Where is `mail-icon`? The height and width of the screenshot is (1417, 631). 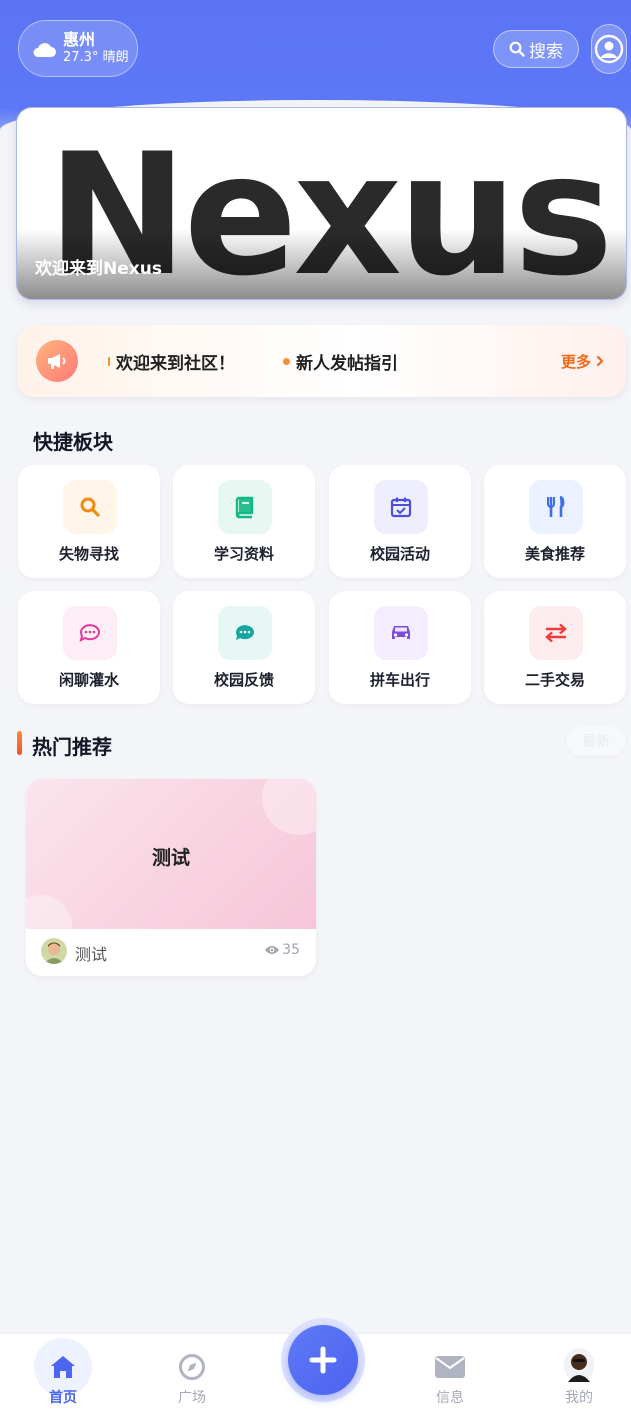
mail-icon is located at coordinates (450, 1367).